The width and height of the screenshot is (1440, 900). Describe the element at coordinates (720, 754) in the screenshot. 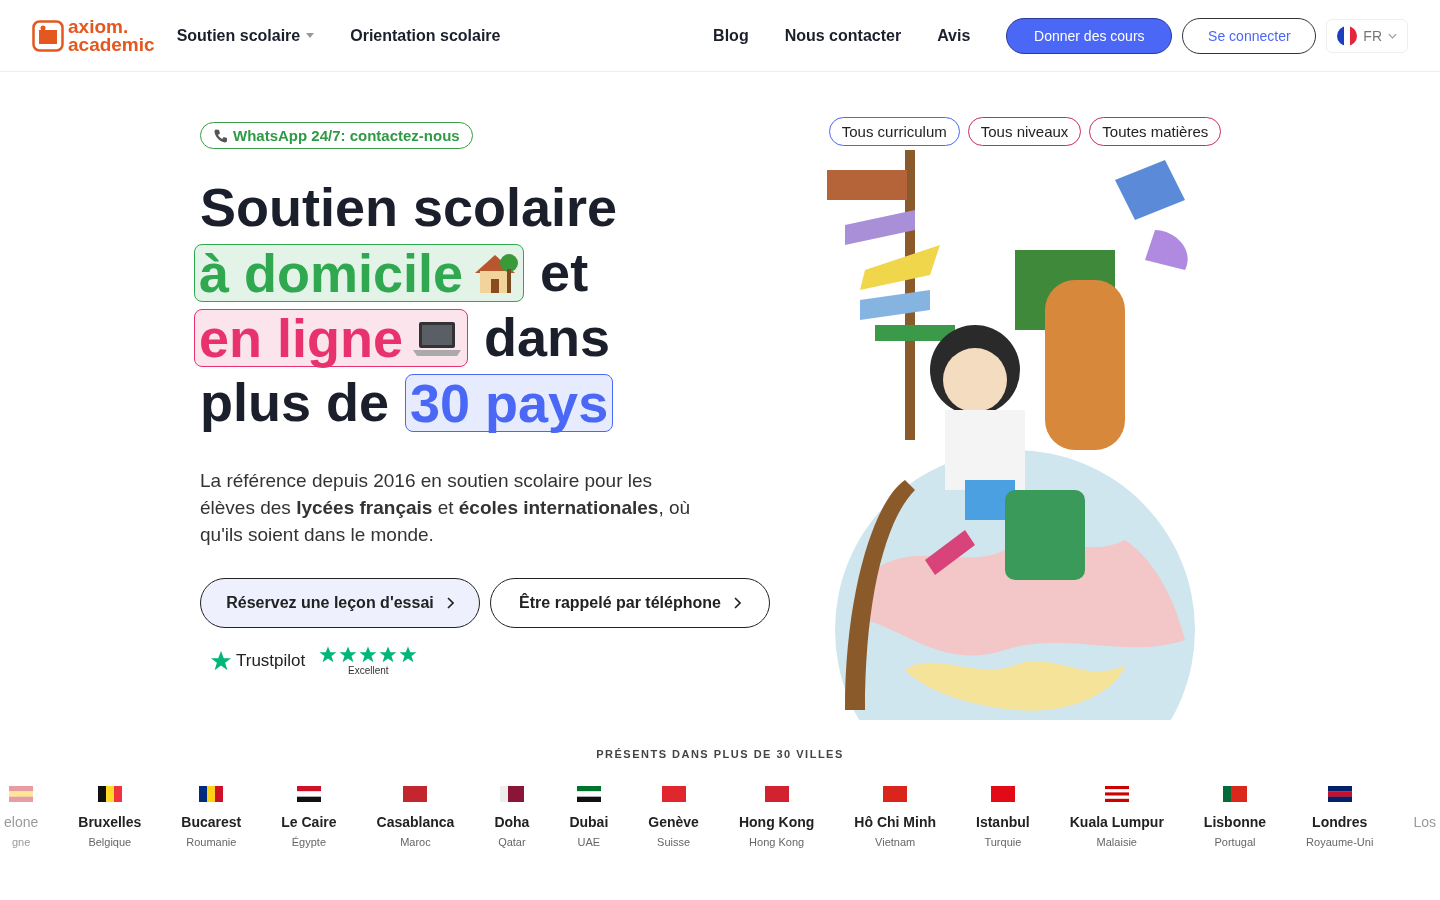

I see `section-title: PRÉSENTS DANS PLUS DE 30 VILLES` at that location.